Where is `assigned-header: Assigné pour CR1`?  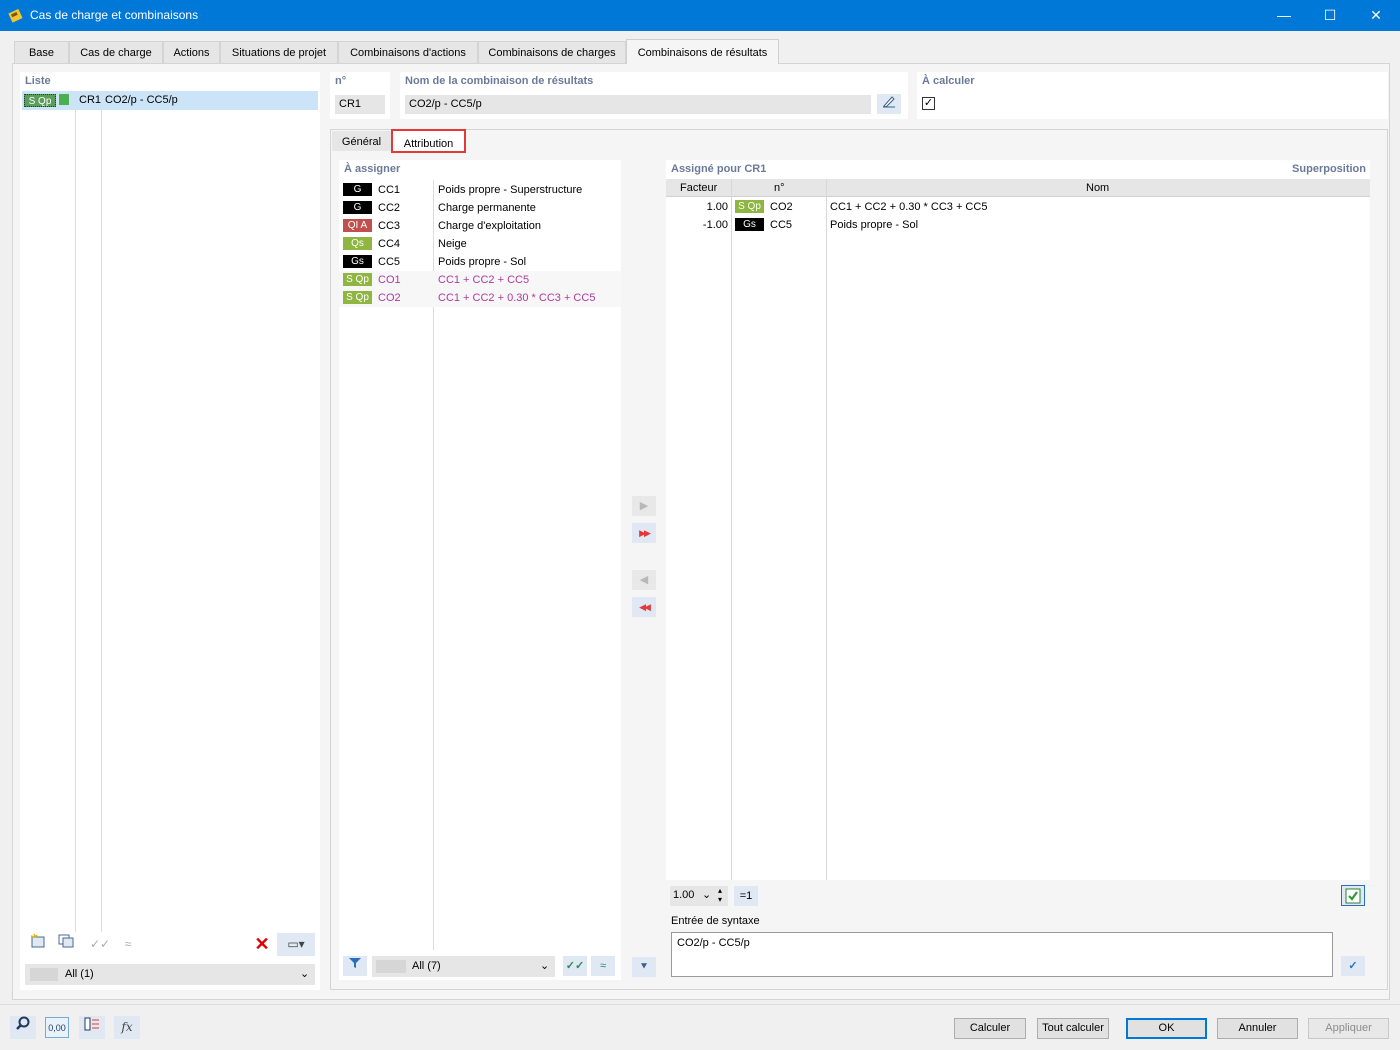 assigned-header: Assigné pour CR1 is located at coordinates (719, 169).